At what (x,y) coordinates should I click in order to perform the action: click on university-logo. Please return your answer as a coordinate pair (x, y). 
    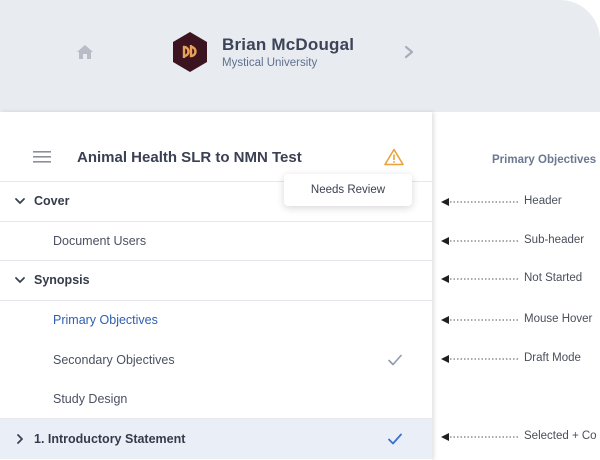
    Looking at the image, I should click on (190, 52).